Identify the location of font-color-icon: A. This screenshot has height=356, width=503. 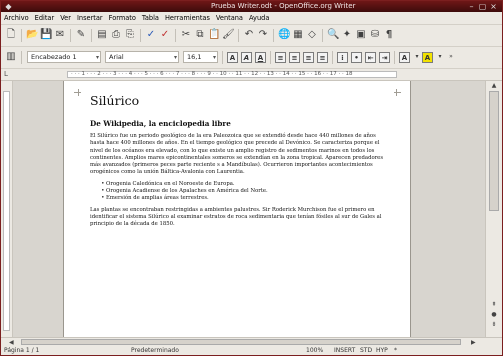
(404, 57).